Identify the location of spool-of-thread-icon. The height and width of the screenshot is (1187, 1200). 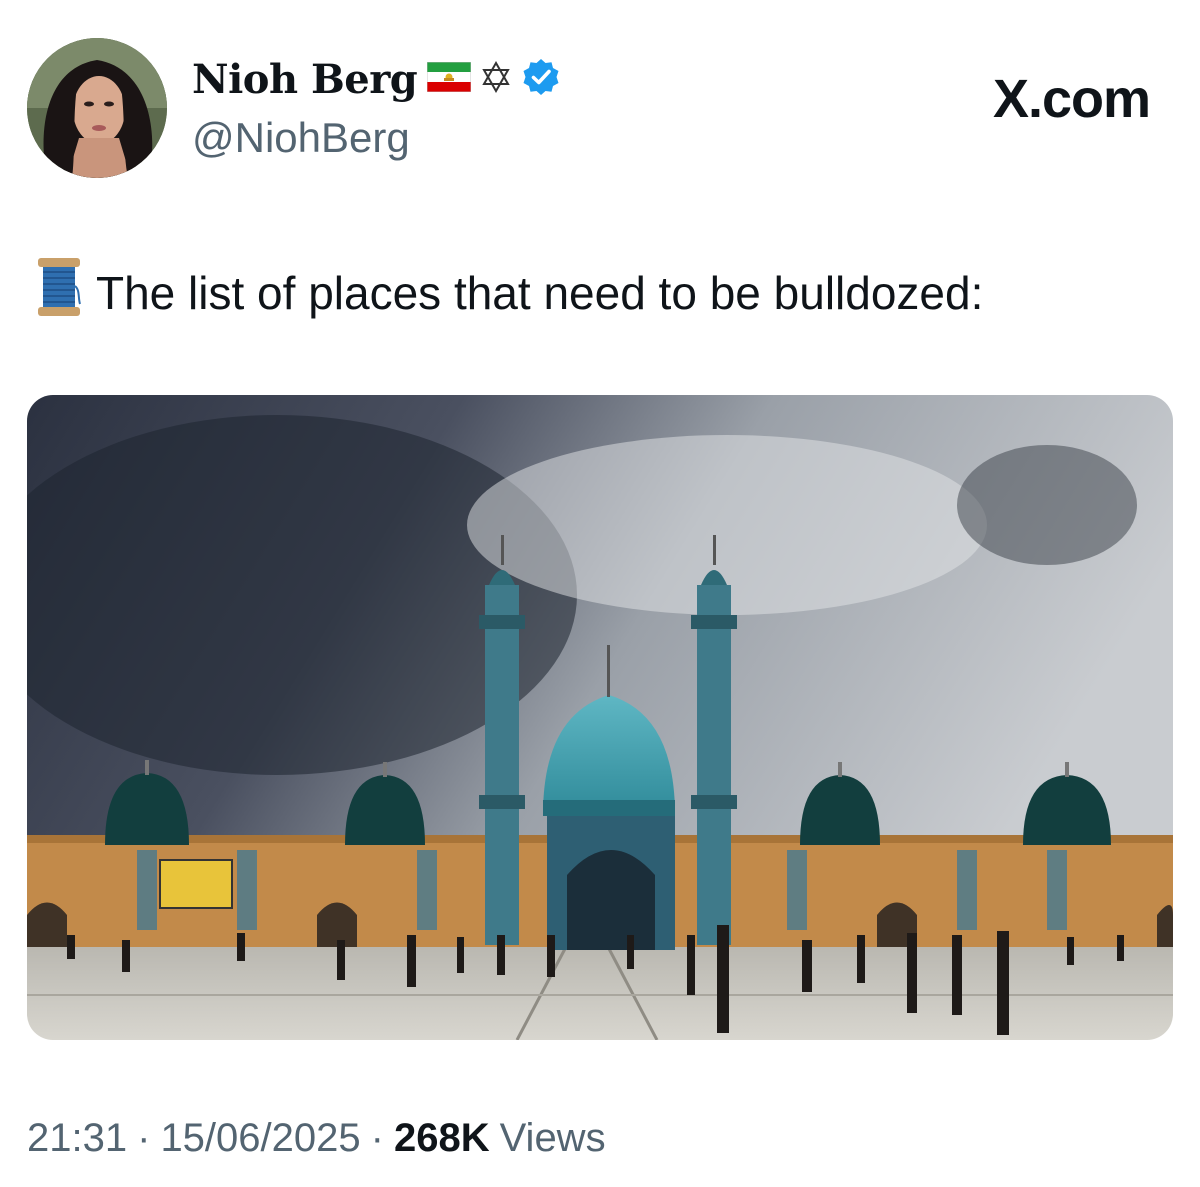
(59, 292).